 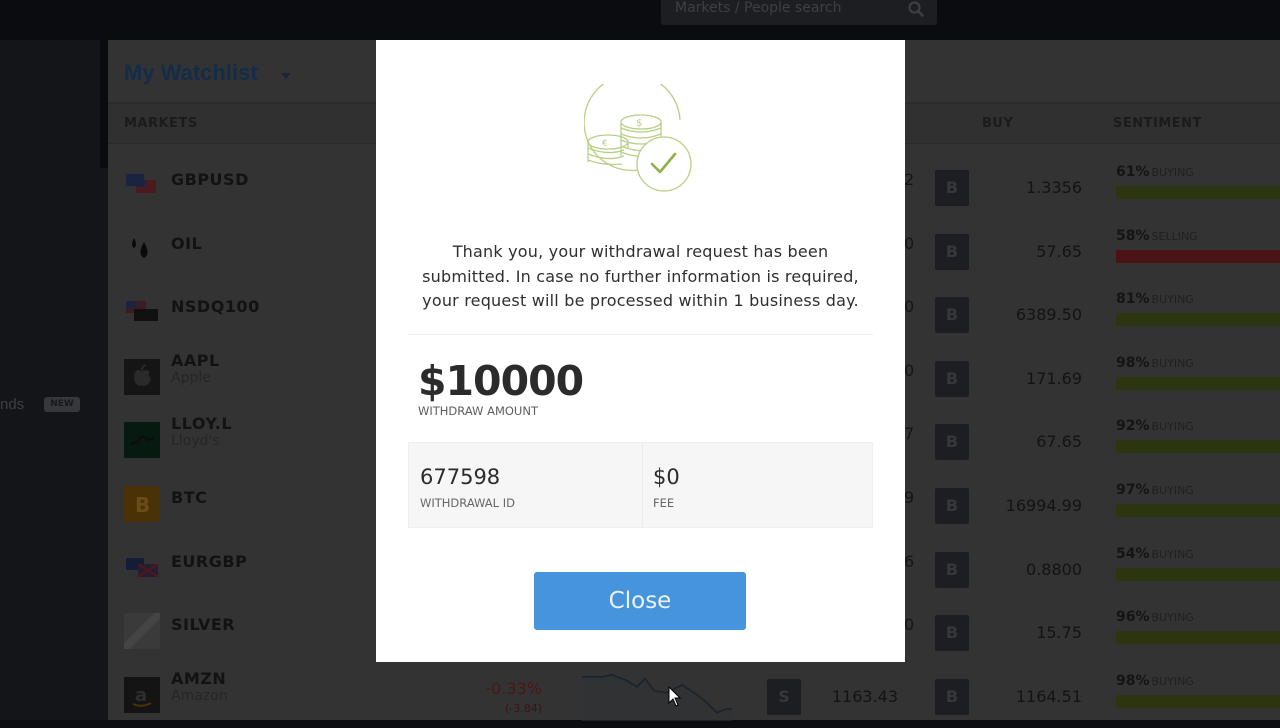 What do you see at coordinates (215, 306) in the screenshot?
I see `market-symbol: NSDQ100` at bounding box center [215, 306].